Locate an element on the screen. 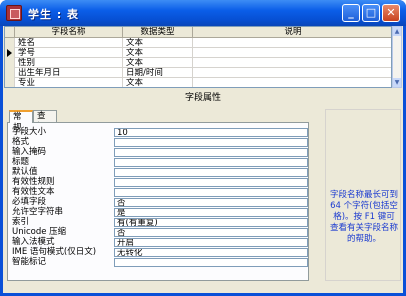 This screenshot has height=296, width=406. property-row: IME 语句模式(仅日文) 无转化 is located at coordinates (160, 252).